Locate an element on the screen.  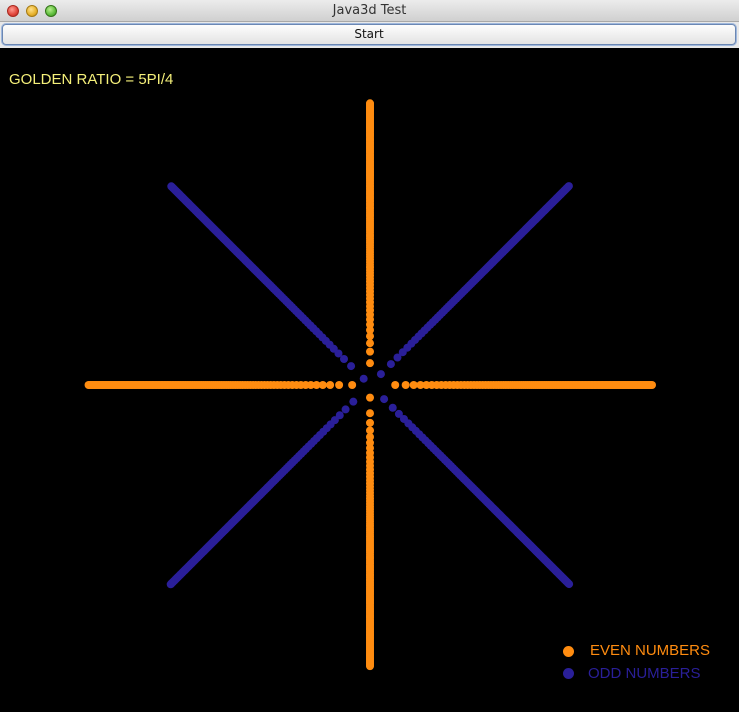
odd-numbers-legend-dot is located at coordinates (568, 673).